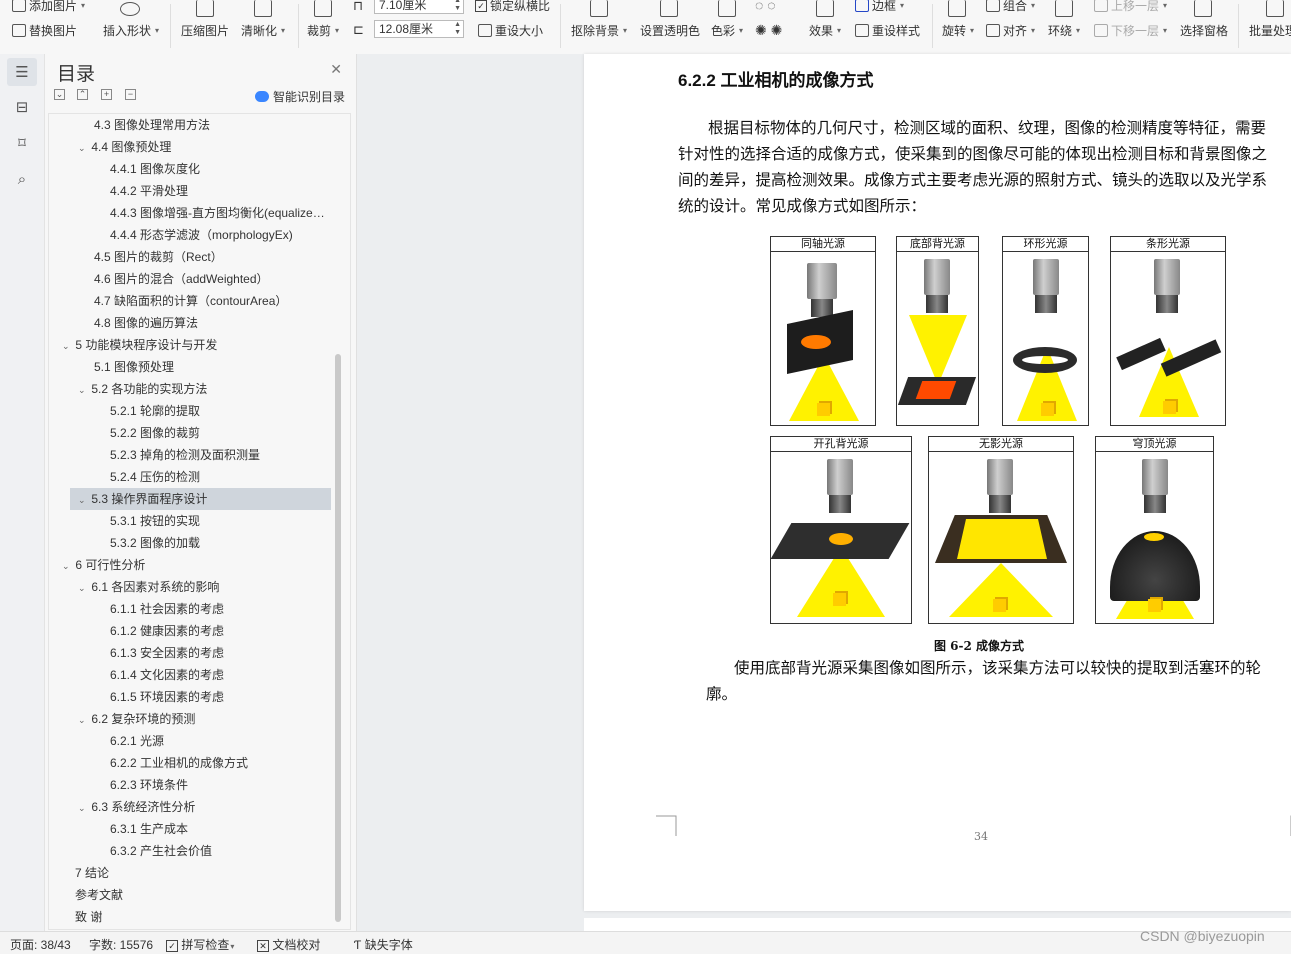 The image size is (1291, 954). I want to click on toc-item: 参考文献, so click(190, 895).